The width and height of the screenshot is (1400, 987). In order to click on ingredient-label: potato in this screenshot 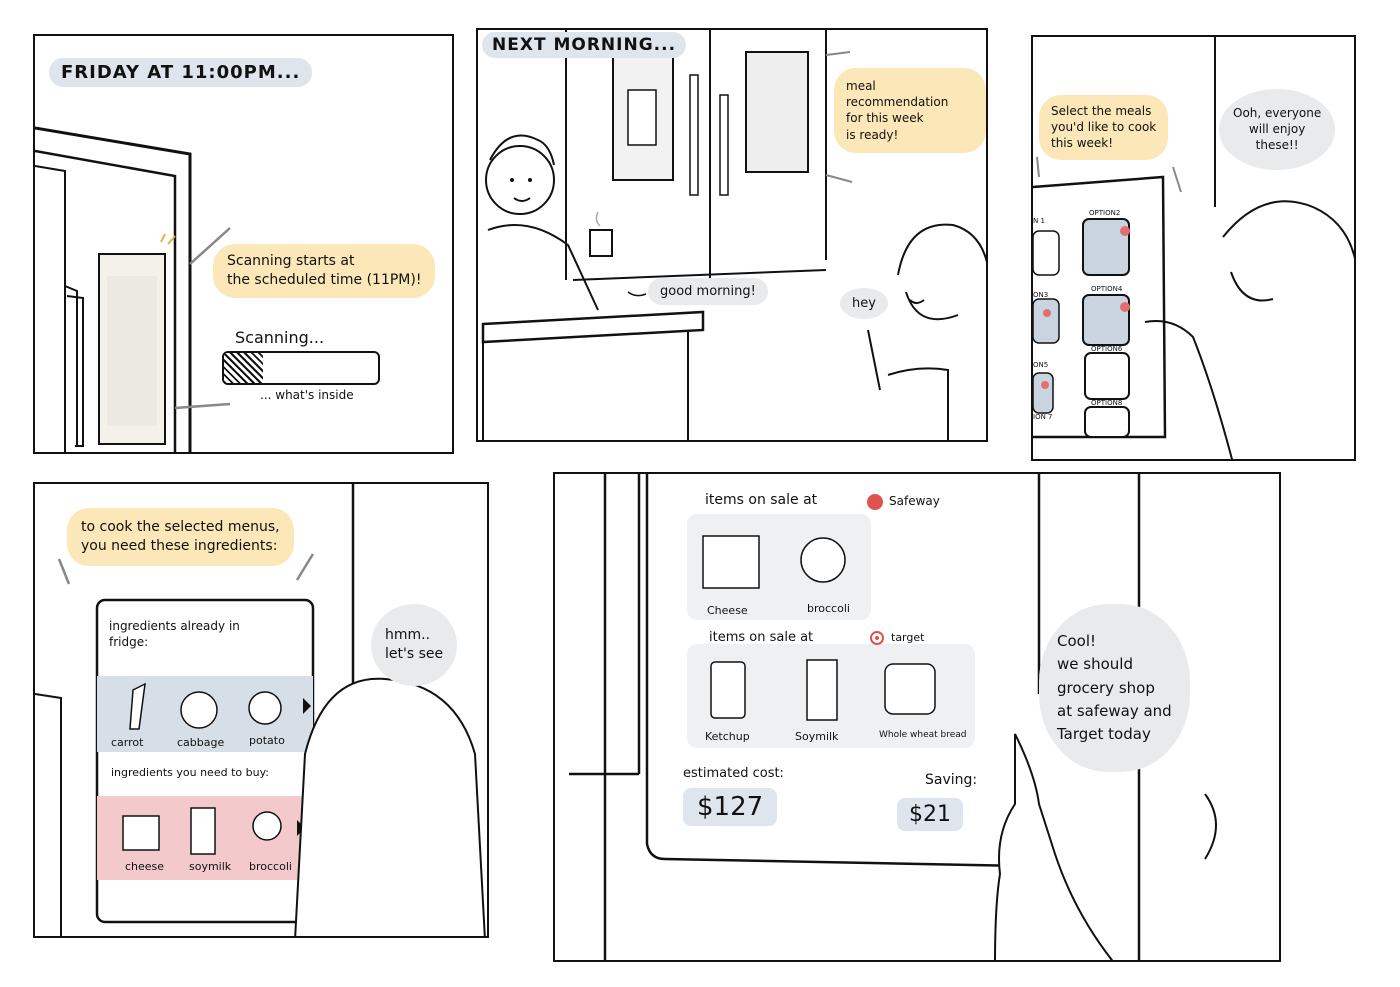, I will do `click(267, 740)`.